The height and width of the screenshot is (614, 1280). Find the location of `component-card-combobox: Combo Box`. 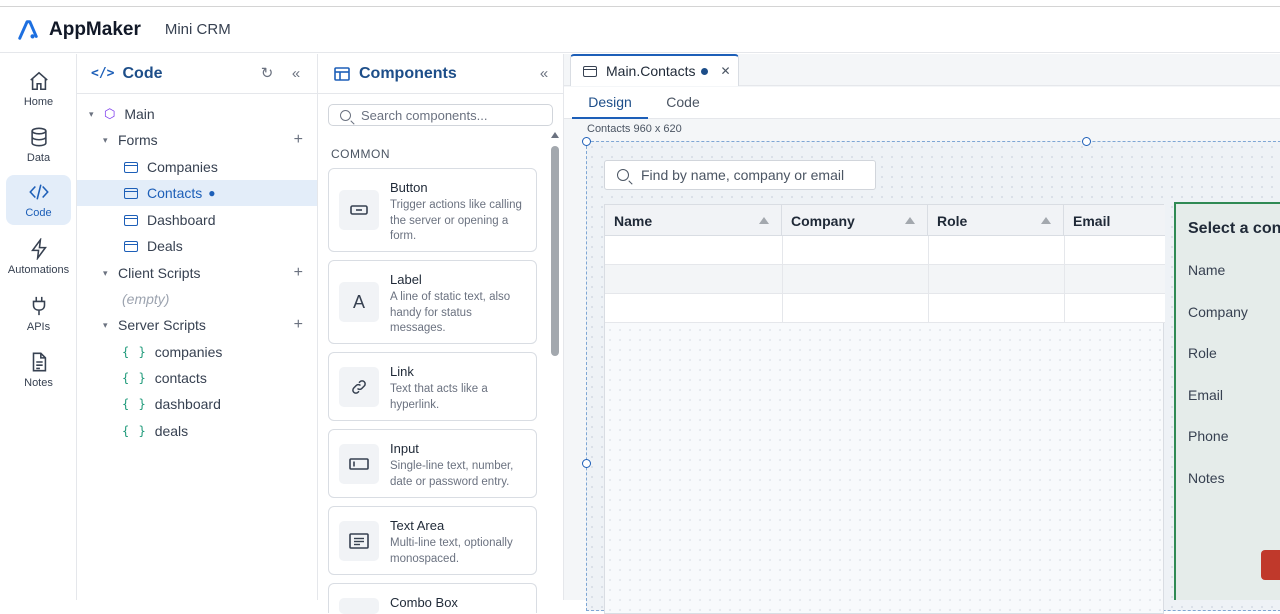

component-card-combobox: Combo Box is located at coordinates (432, 598).